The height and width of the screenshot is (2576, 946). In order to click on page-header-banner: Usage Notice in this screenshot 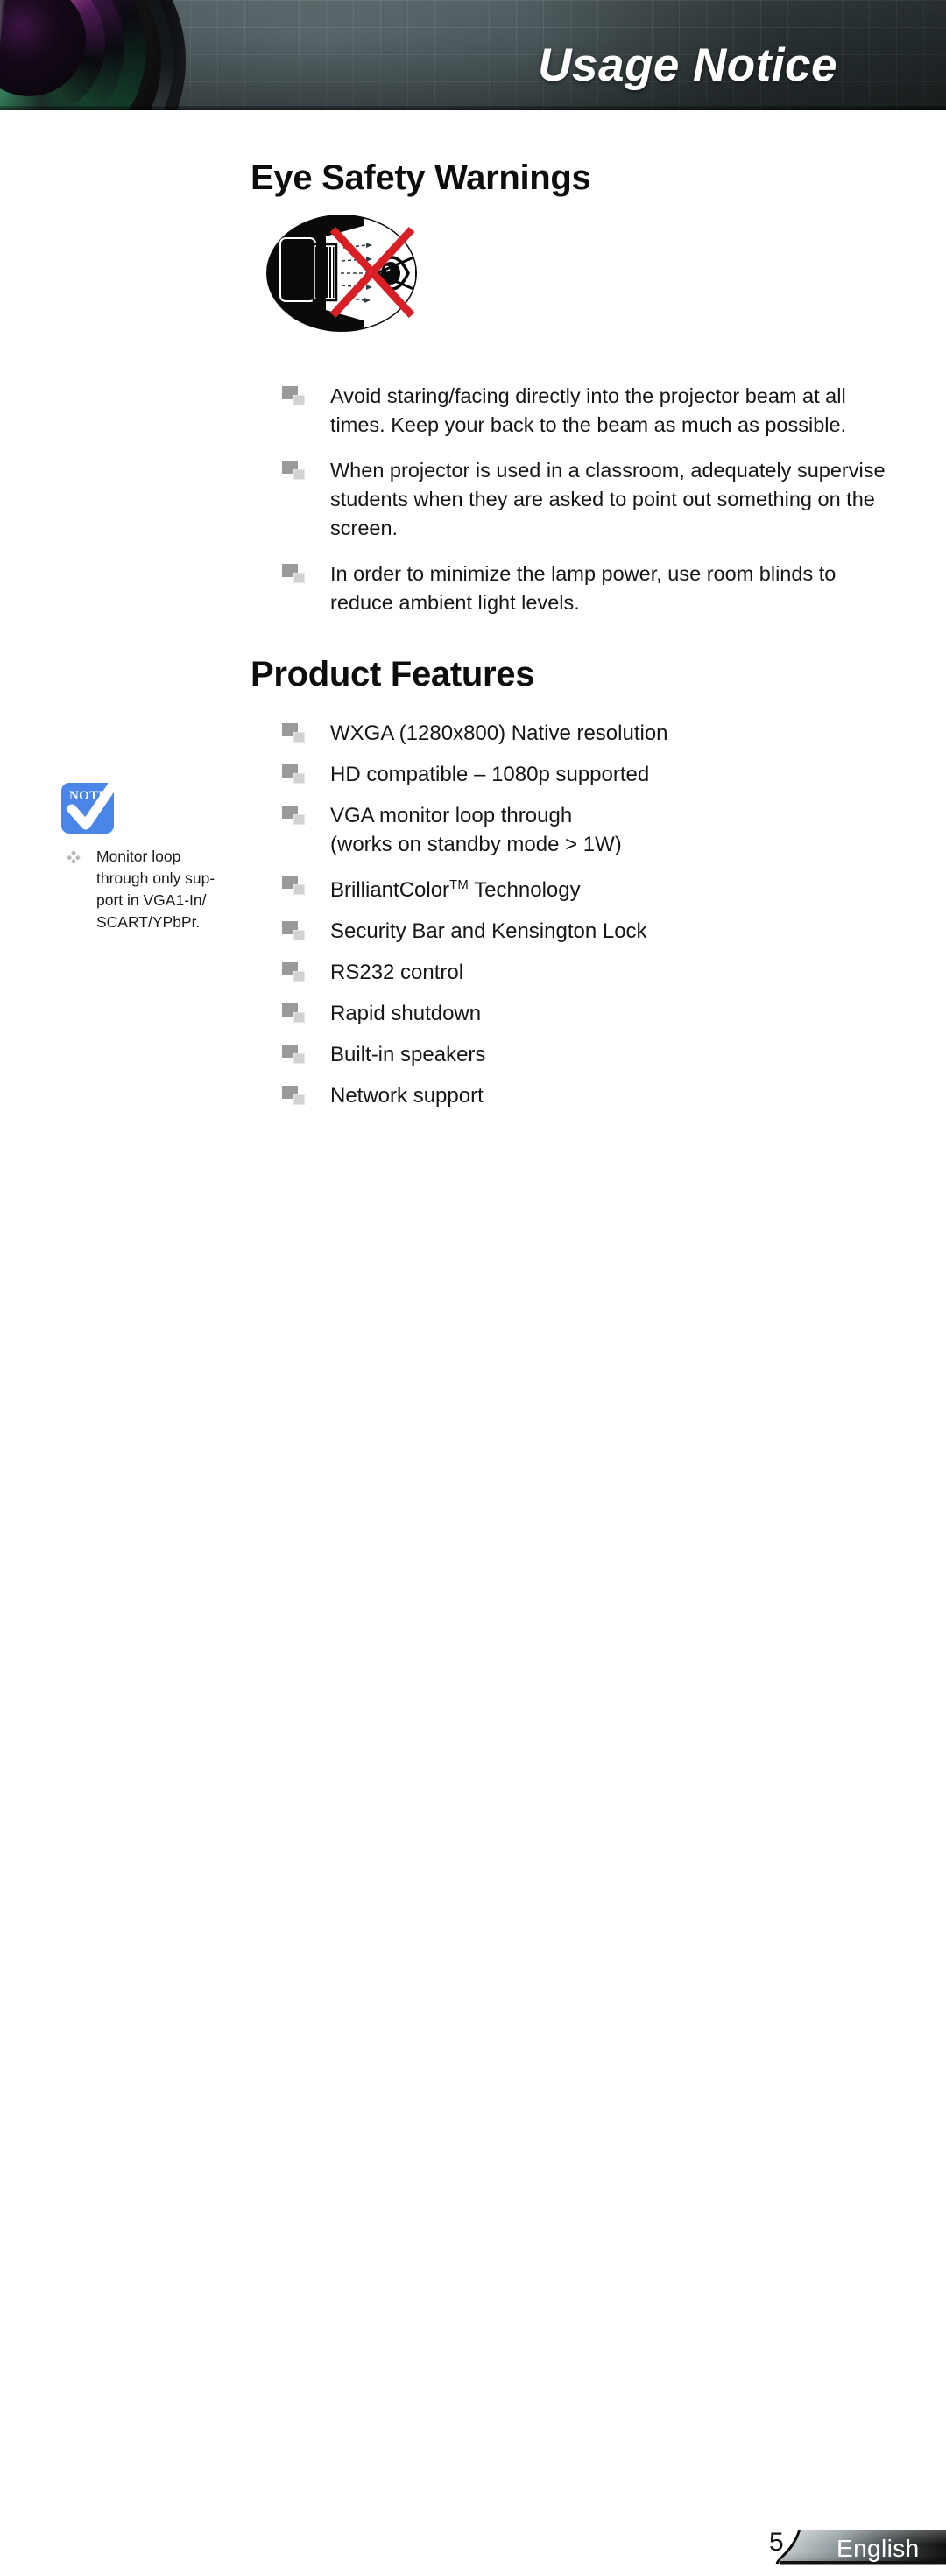, I will do `click(473, 55)`.